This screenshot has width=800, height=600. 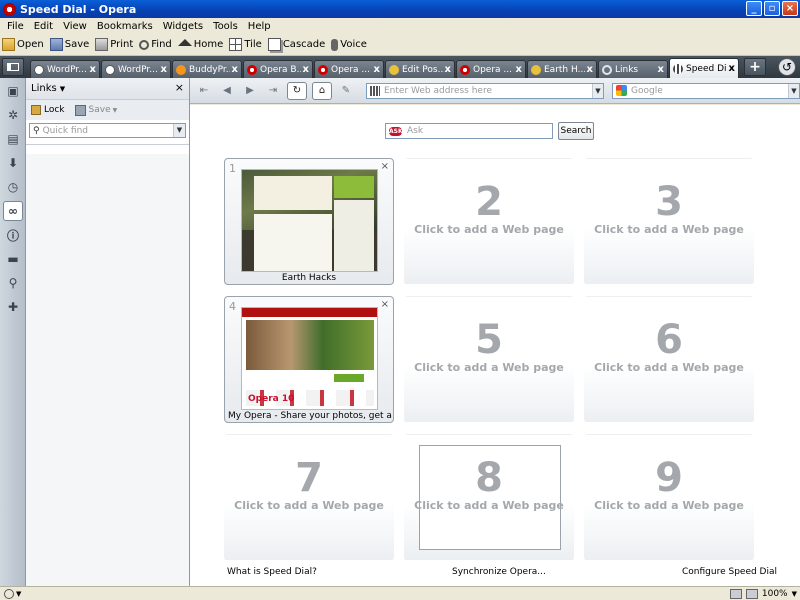 What do you see at coordinates (627, 69) in the screenshot?
I see `tab-label: Links` at bounding box center [627, 69].